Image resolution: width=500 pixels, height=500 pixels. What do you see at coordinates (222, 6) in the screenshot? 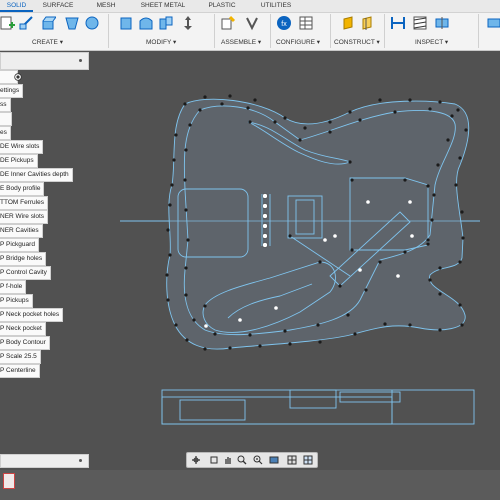
I see `tab-plastic: PLASTIC` at bounding box center [222, 6].